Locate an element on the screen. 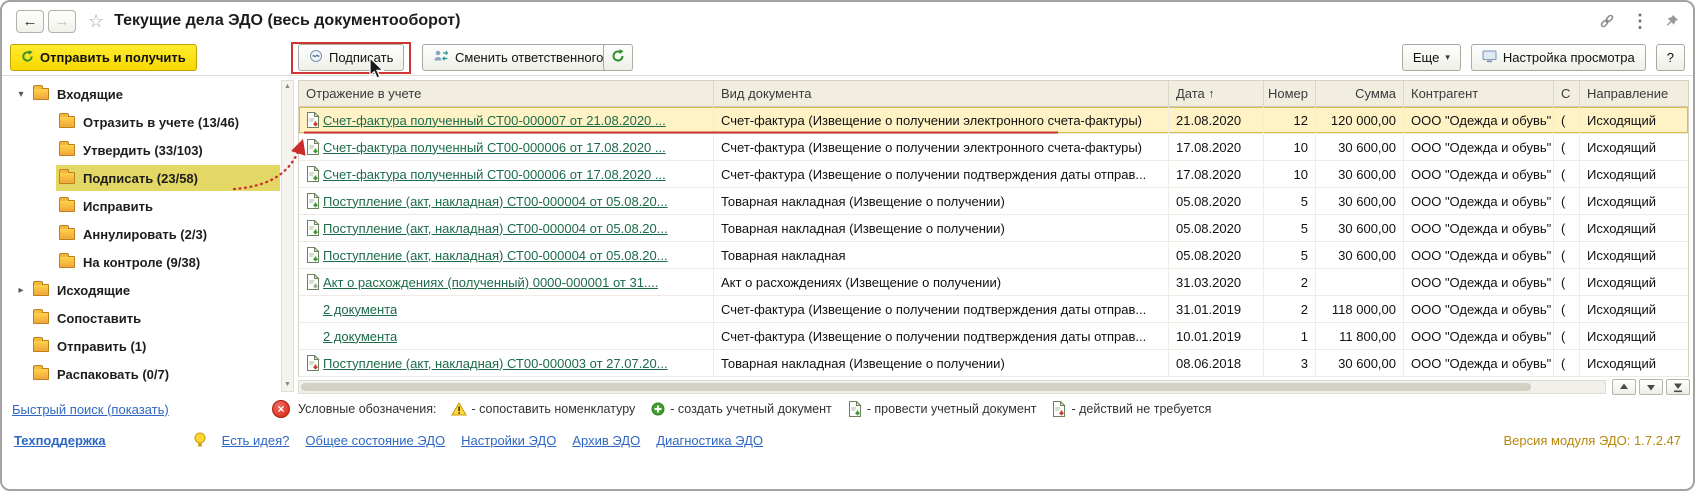 This screenshot has width=1695, height=491. column-header: Номер is located at coordinates (1290, 93).